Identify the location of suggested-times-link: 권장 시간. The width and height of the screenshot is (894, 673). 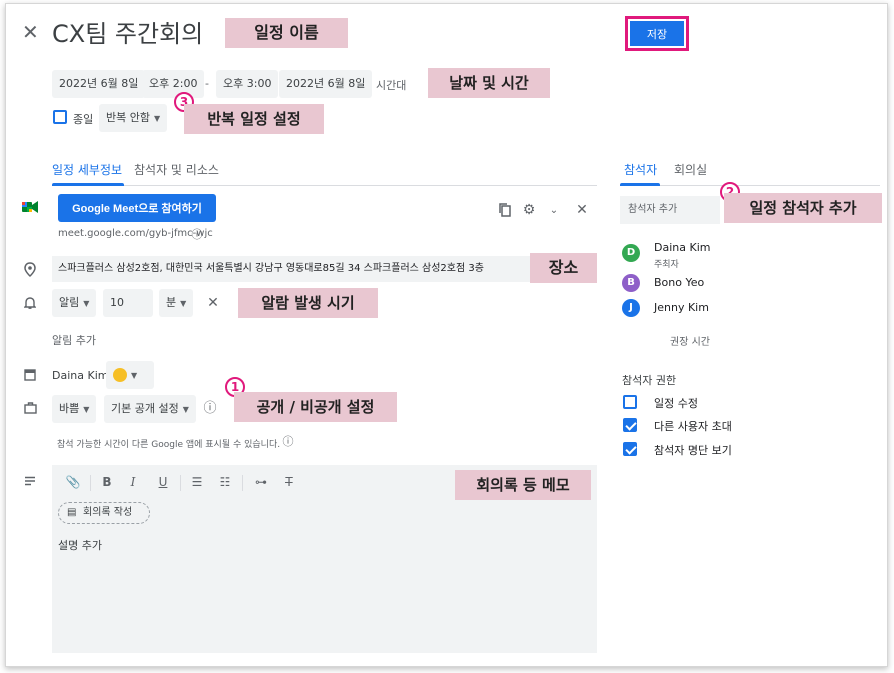
(690, 340).